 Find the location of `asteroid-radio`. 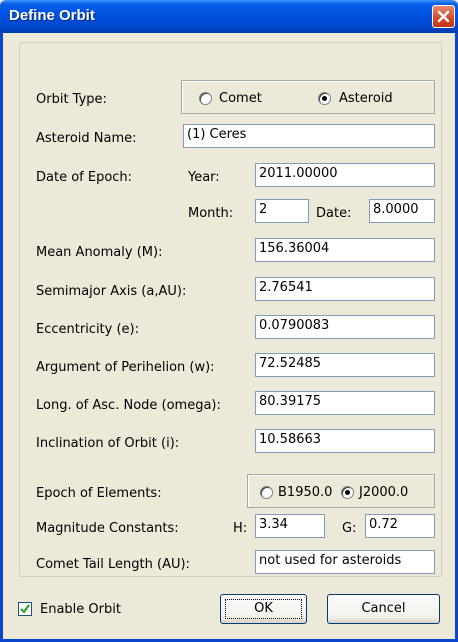

asteroid-radio is located at coordinates (324, 98).